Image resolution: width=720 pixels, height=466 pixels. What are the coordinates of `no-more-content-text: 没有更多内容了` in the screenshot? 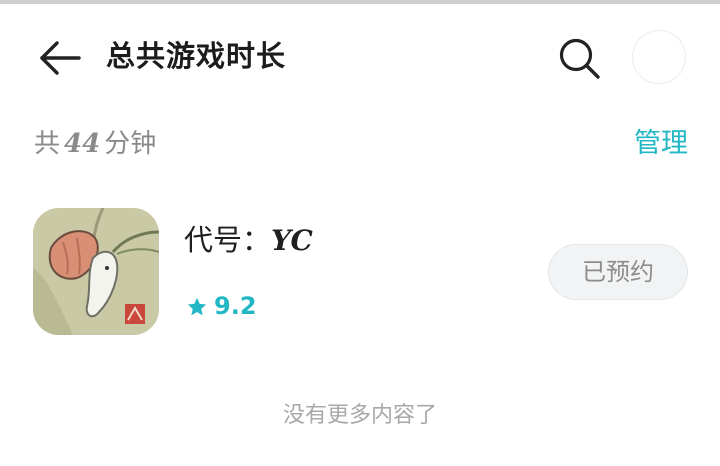 It's located at (359, 415).